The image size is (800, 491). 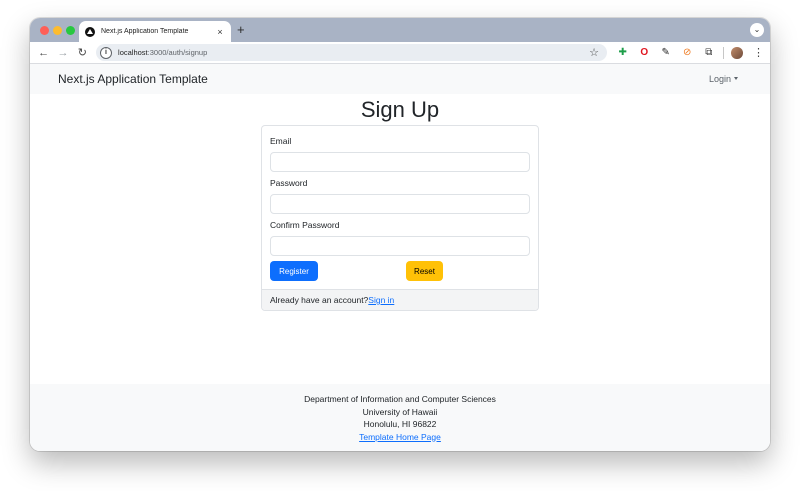 I want to click on opera-icon: O, so click(x=644, y=53).